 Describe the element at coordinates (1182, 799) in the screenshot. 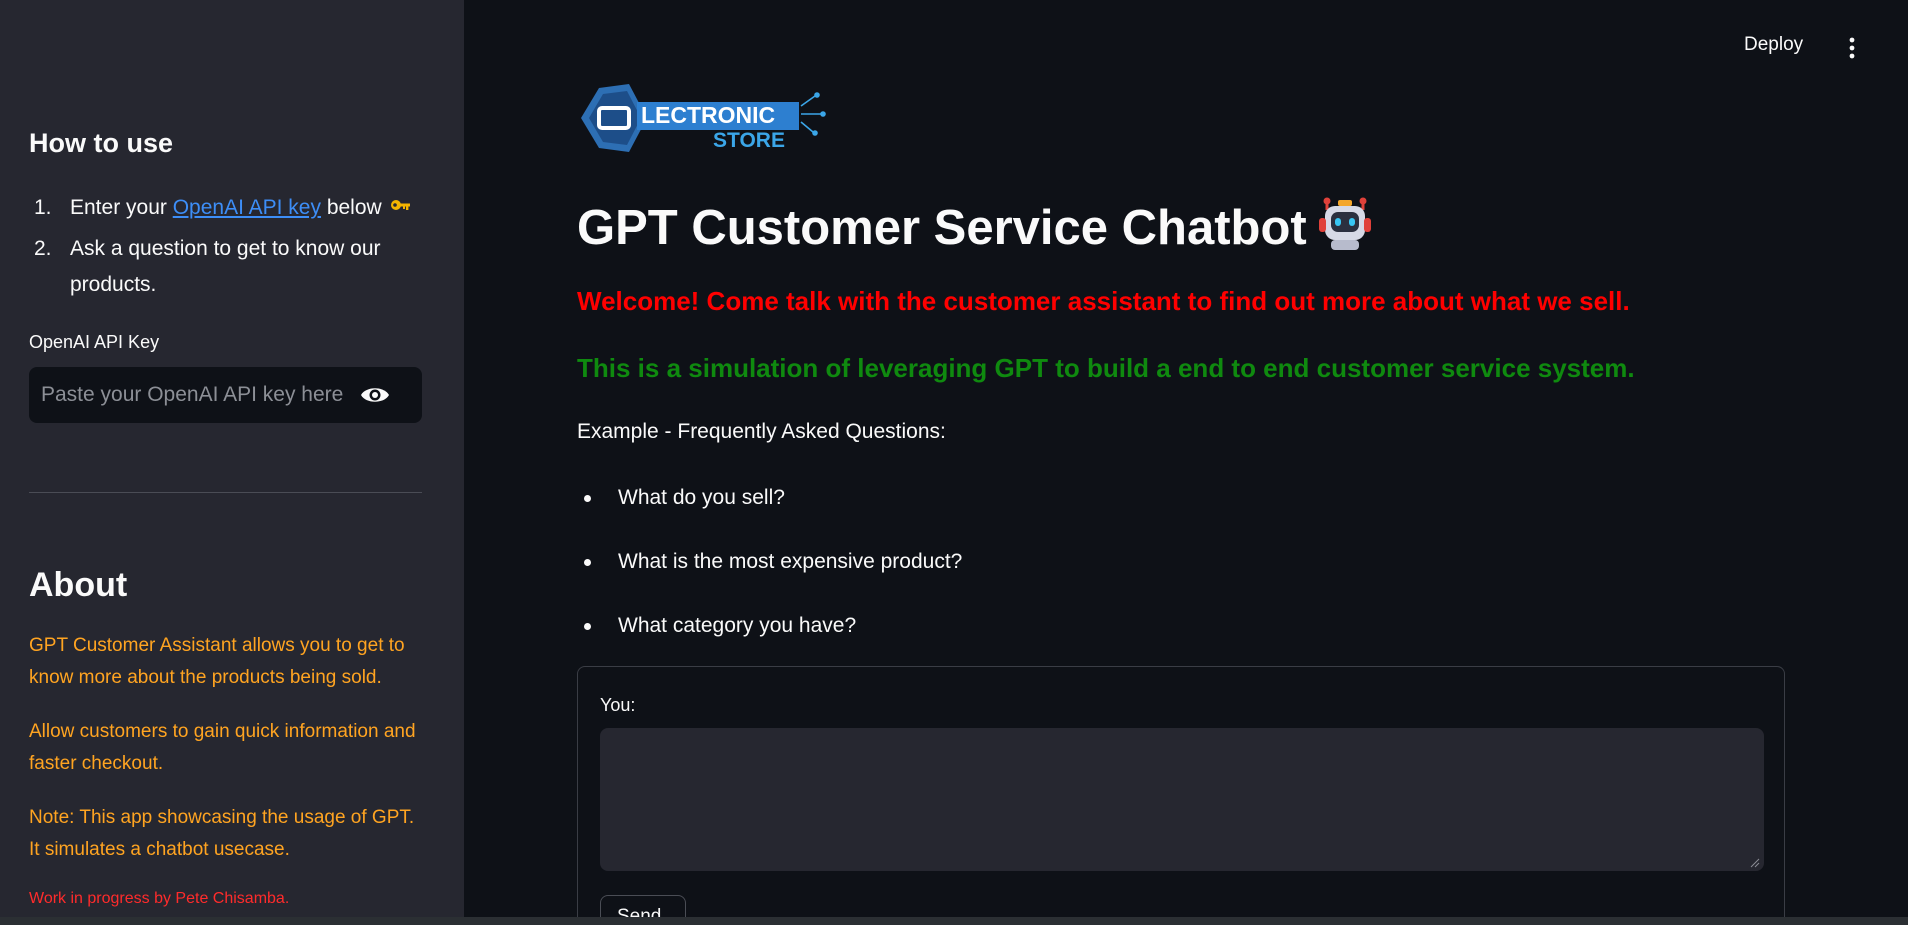

I see `chat-input` at that location.